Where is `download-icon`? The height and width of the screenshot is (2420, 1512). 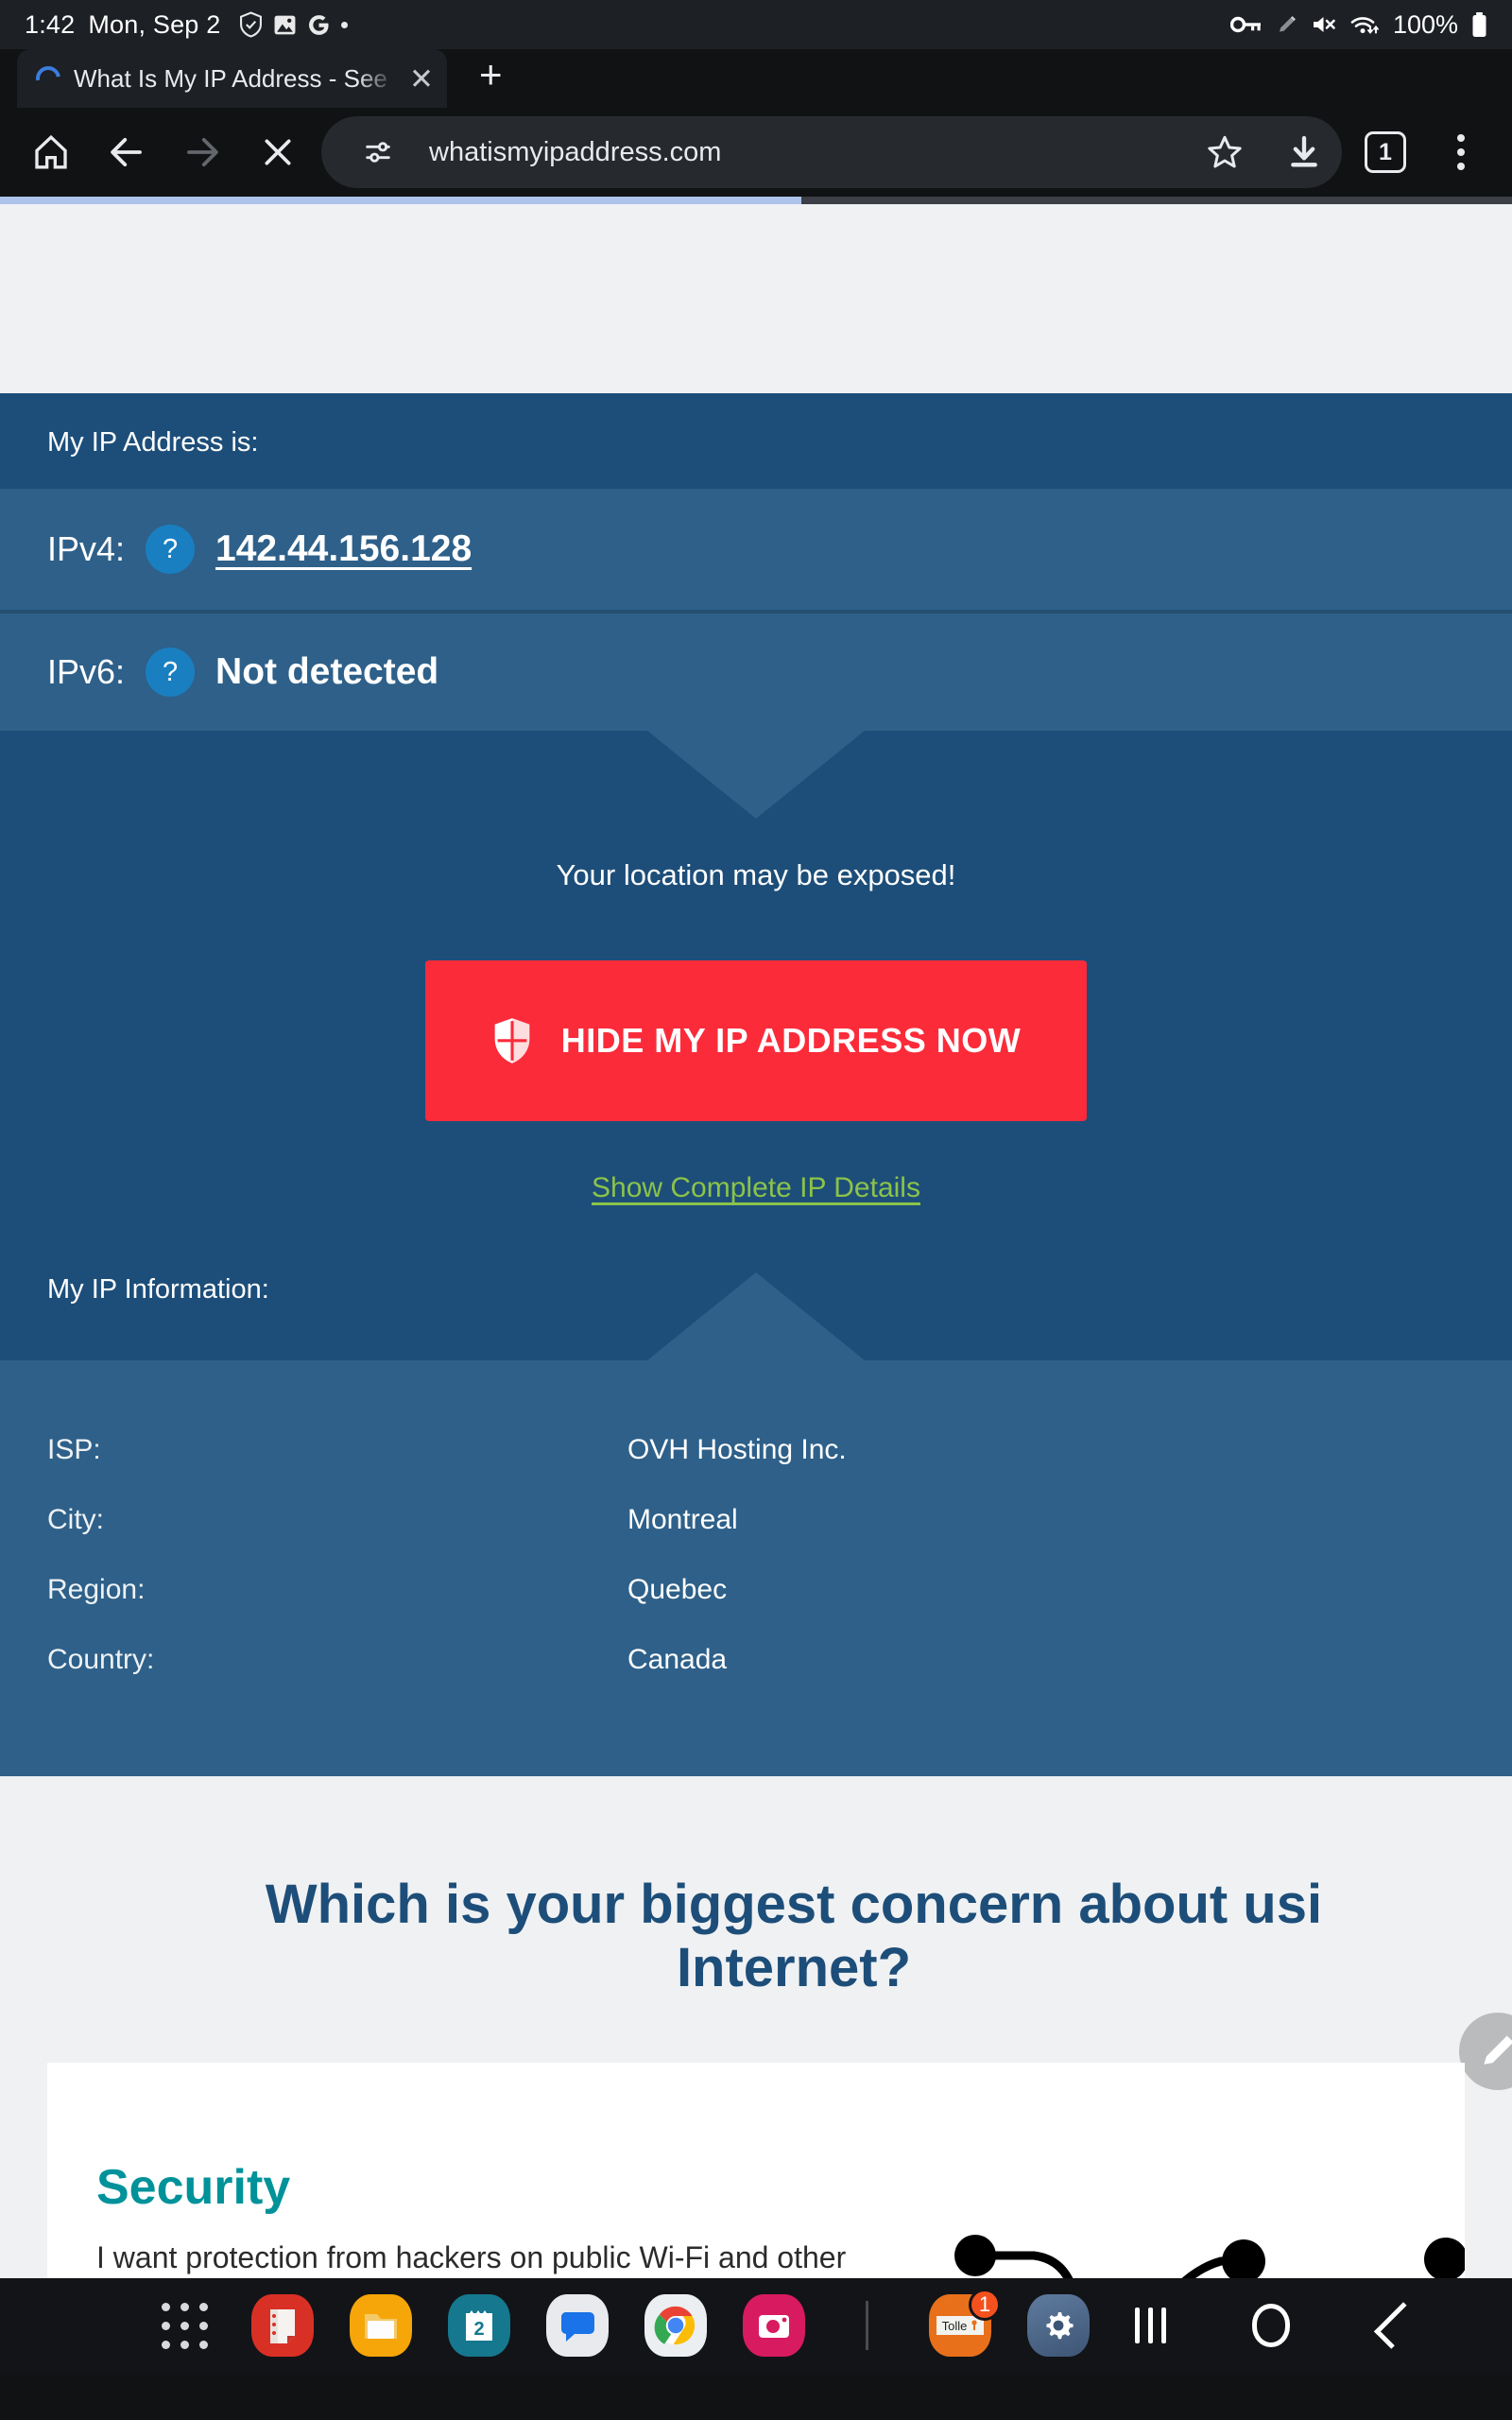 download-icon is located at coordinates (1304, 151).